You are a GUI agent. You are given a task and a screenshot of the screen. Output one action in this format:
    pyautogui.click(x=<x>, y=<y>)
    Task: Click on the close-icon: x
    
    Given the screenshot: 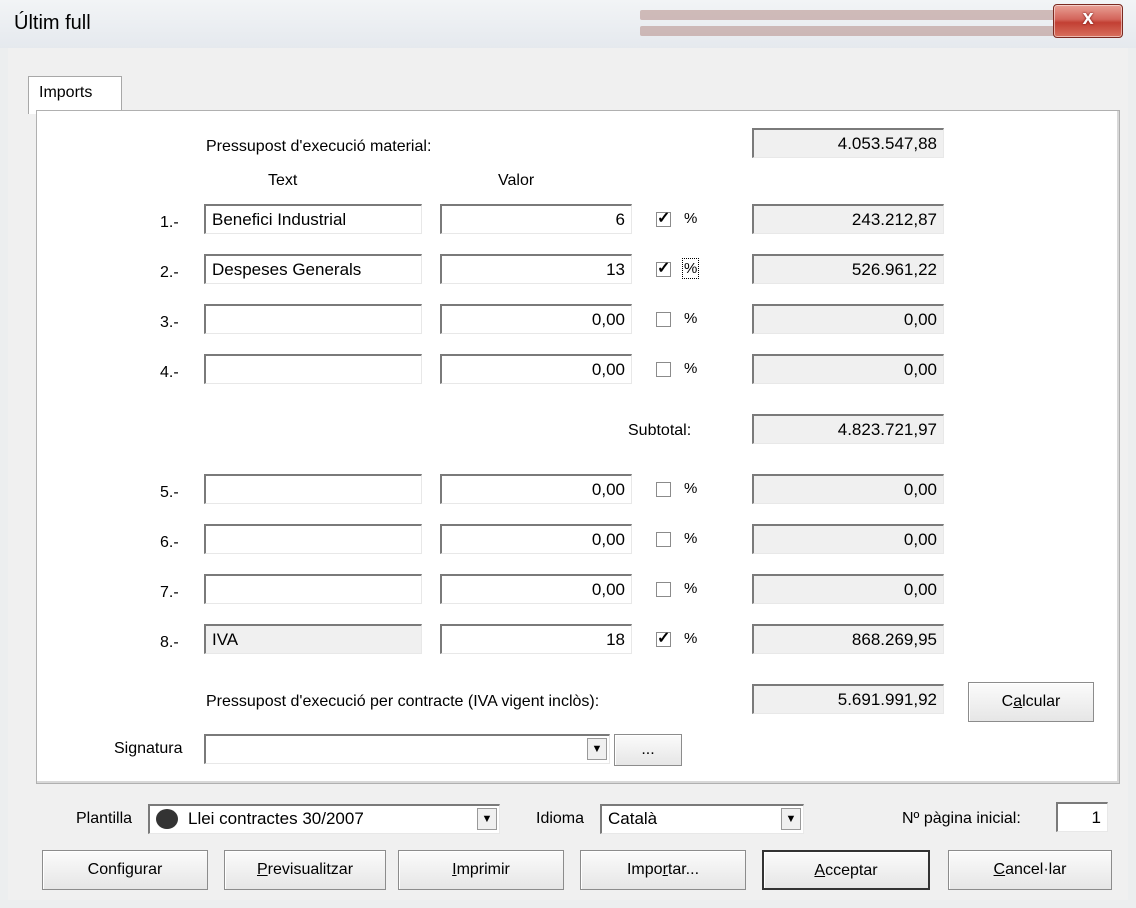 What is the action you would take?
    pyautogui.click(x=1088, y=18)
    